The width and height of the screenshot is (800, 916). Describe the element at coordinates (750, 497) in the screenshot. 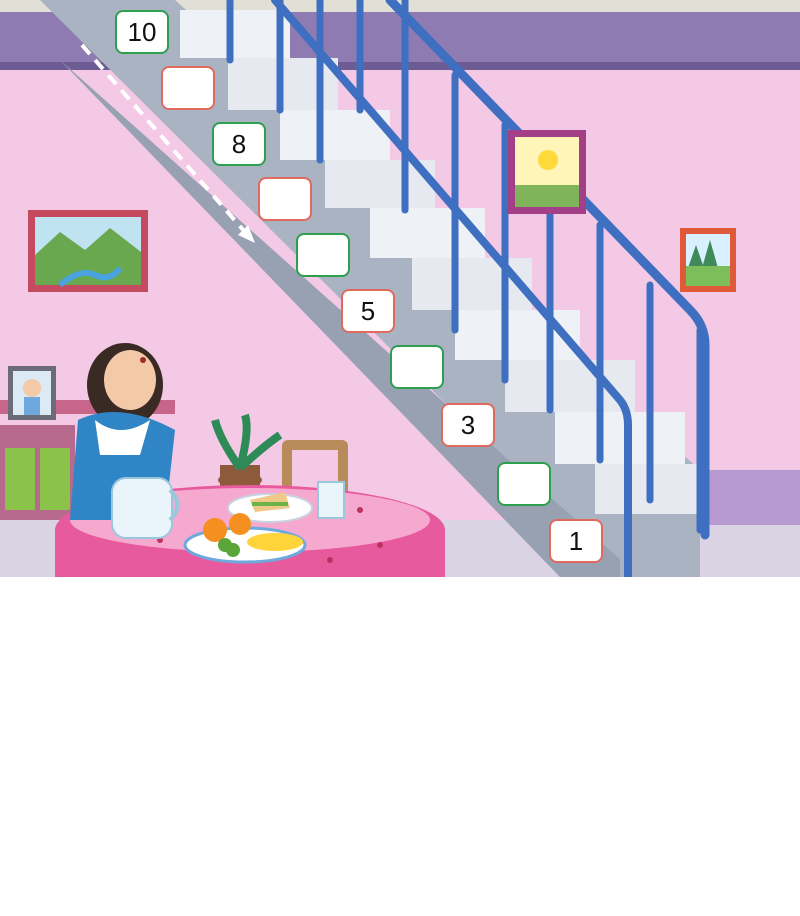

I see `skirting` at that location.